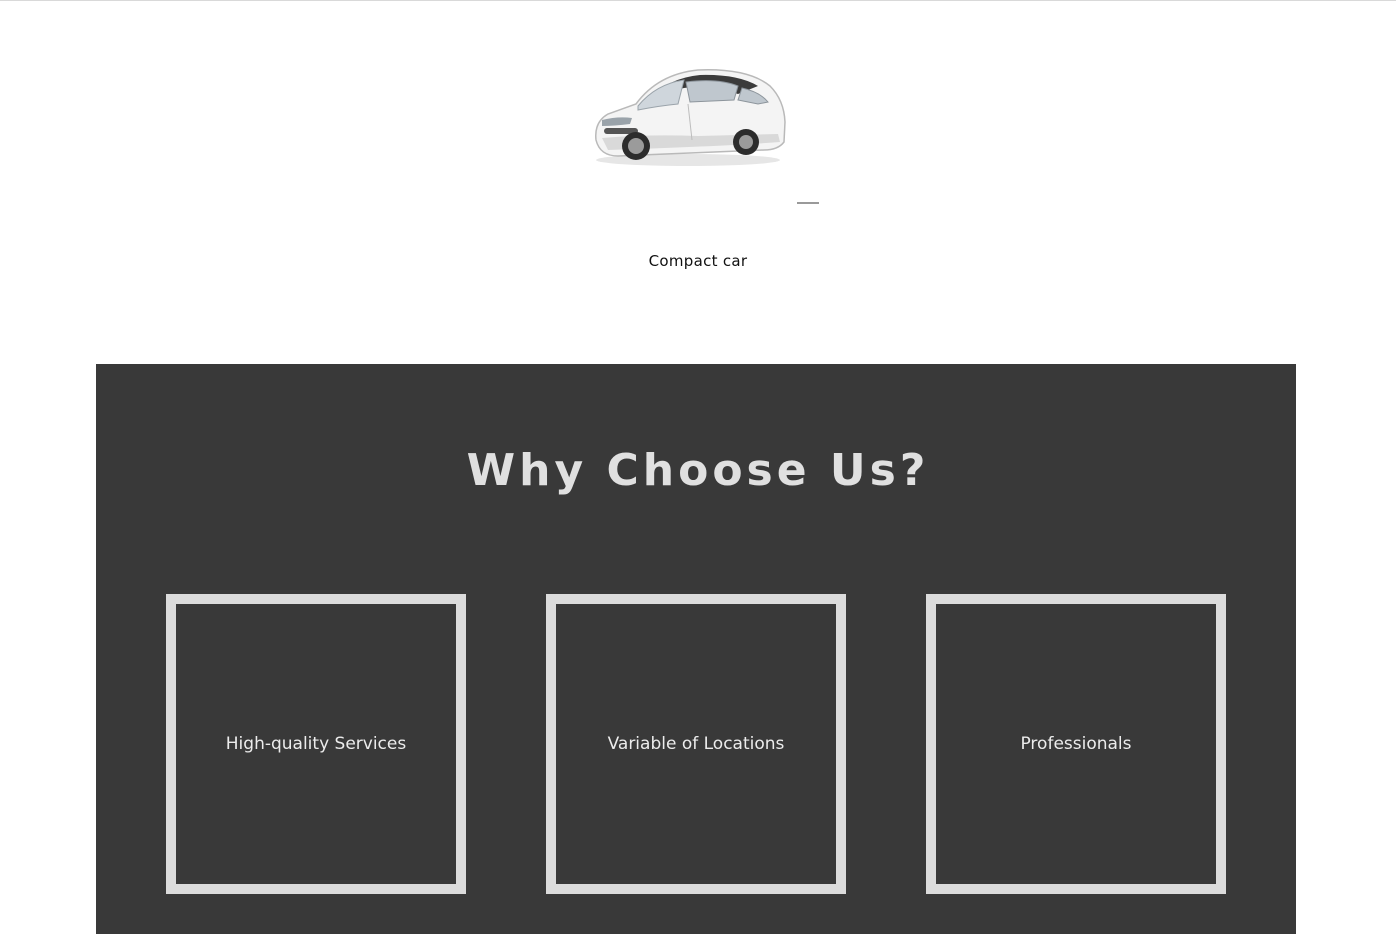 The image size is (1396, 951). I want to click on why-choose-us-title: Why Choose Us?, so click(698, 470).